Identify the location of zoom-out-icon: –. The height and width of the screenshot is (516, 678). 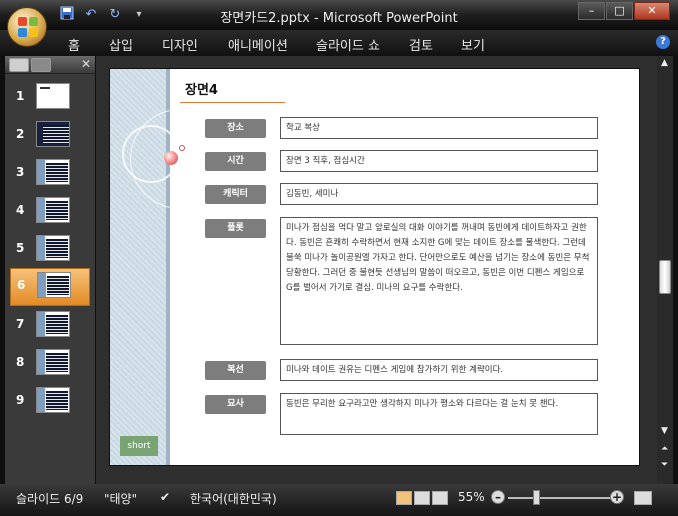
(498, 497).